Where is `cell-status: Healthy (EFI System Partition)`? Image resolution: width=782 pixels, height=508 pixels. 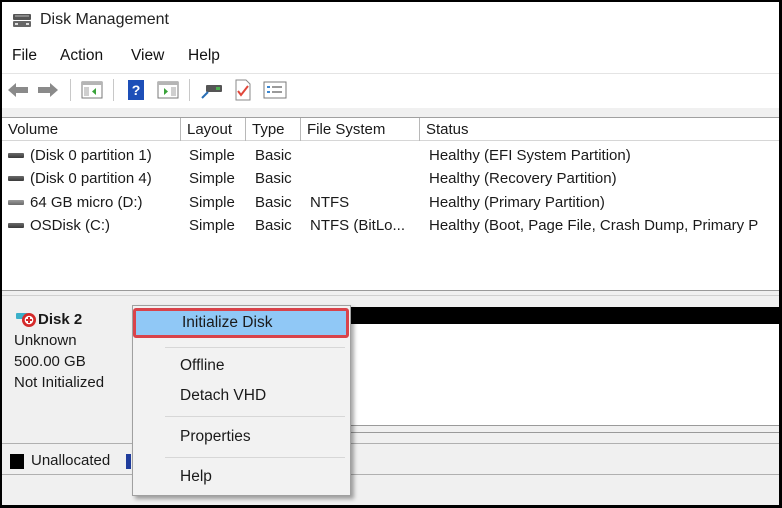
cell-status: Healthy (EFI System Partition) is located at coordinates (530, 155).